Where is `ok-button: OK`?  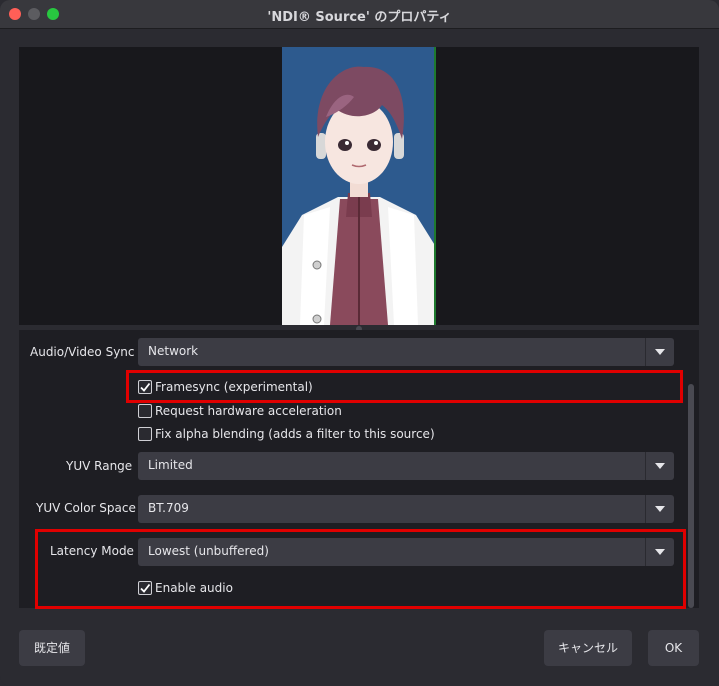 ok-button: OK is located at coordinates (673, 648).